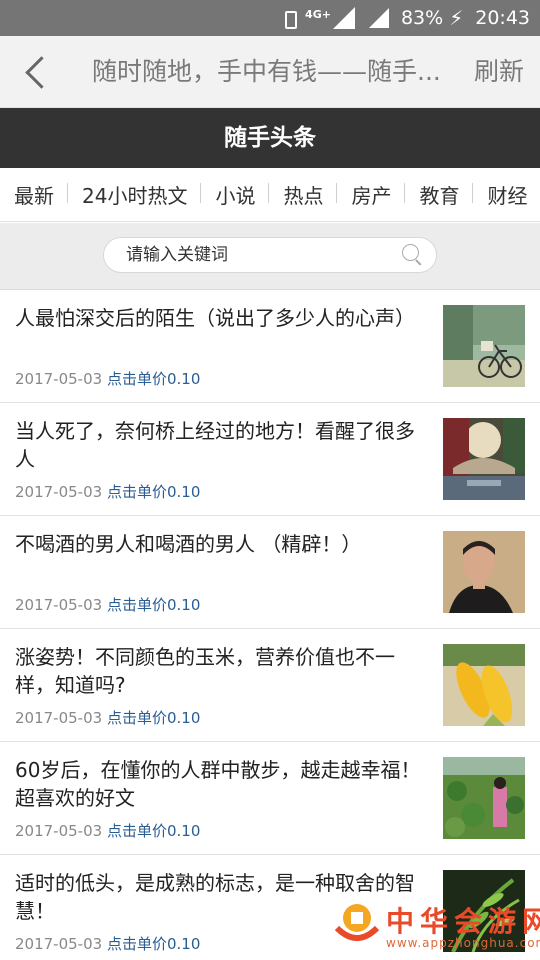 The image size is (540, 960). I want to click on search-icon, so click(413, 255).